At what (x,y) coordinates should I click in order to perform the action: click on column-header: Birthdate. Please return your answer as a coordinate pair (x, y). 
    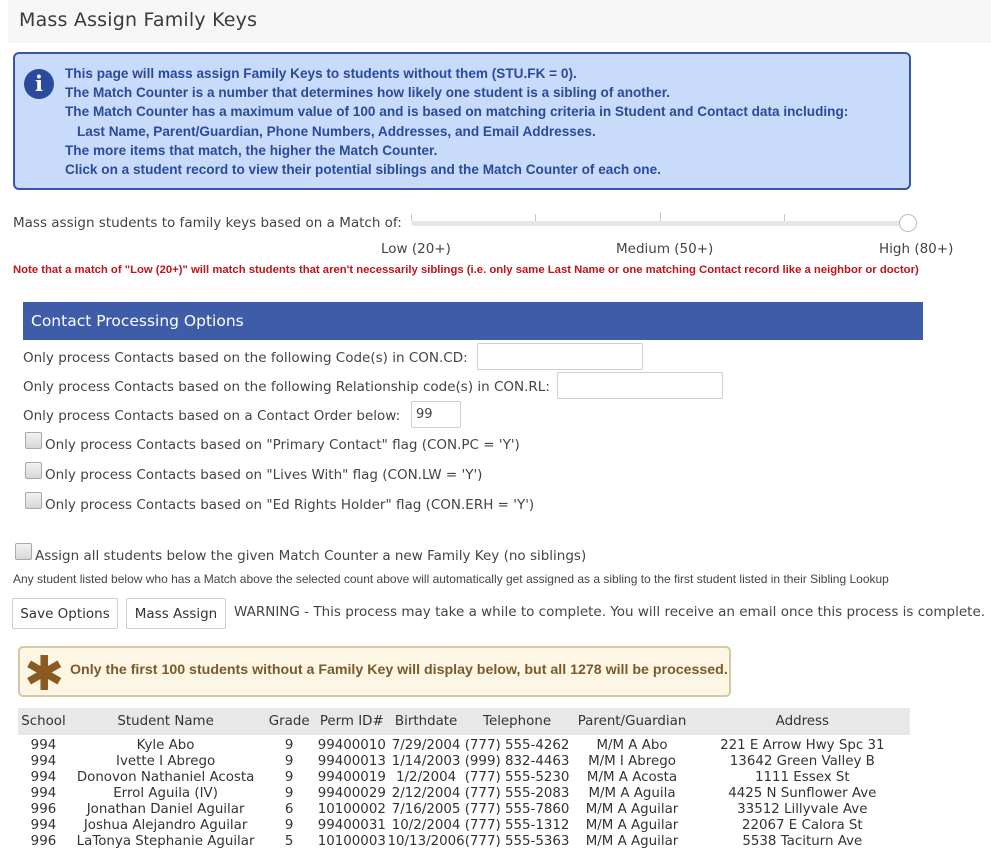
    Looking at the image, I should click on (426, 721).